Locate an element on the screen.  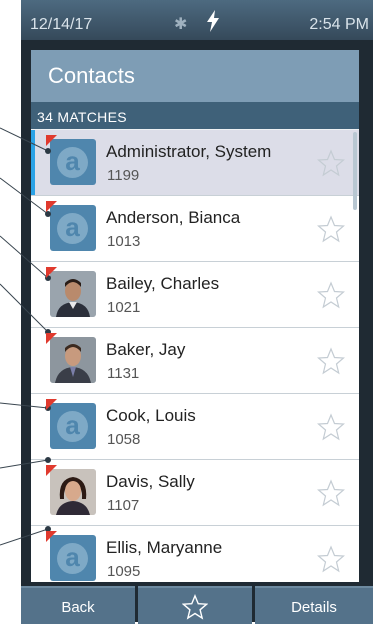
matches-bar: 34 MATCHES is located at coordinates (195, 115).